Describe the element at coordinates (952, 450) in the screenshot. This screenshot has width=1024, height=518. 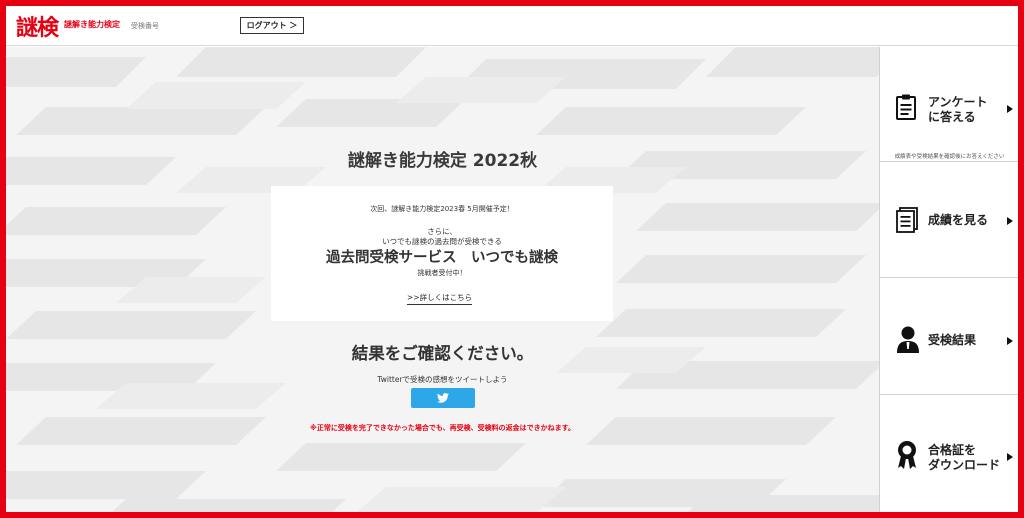
I see `certificate-label-line1: 合格証を` at that location.